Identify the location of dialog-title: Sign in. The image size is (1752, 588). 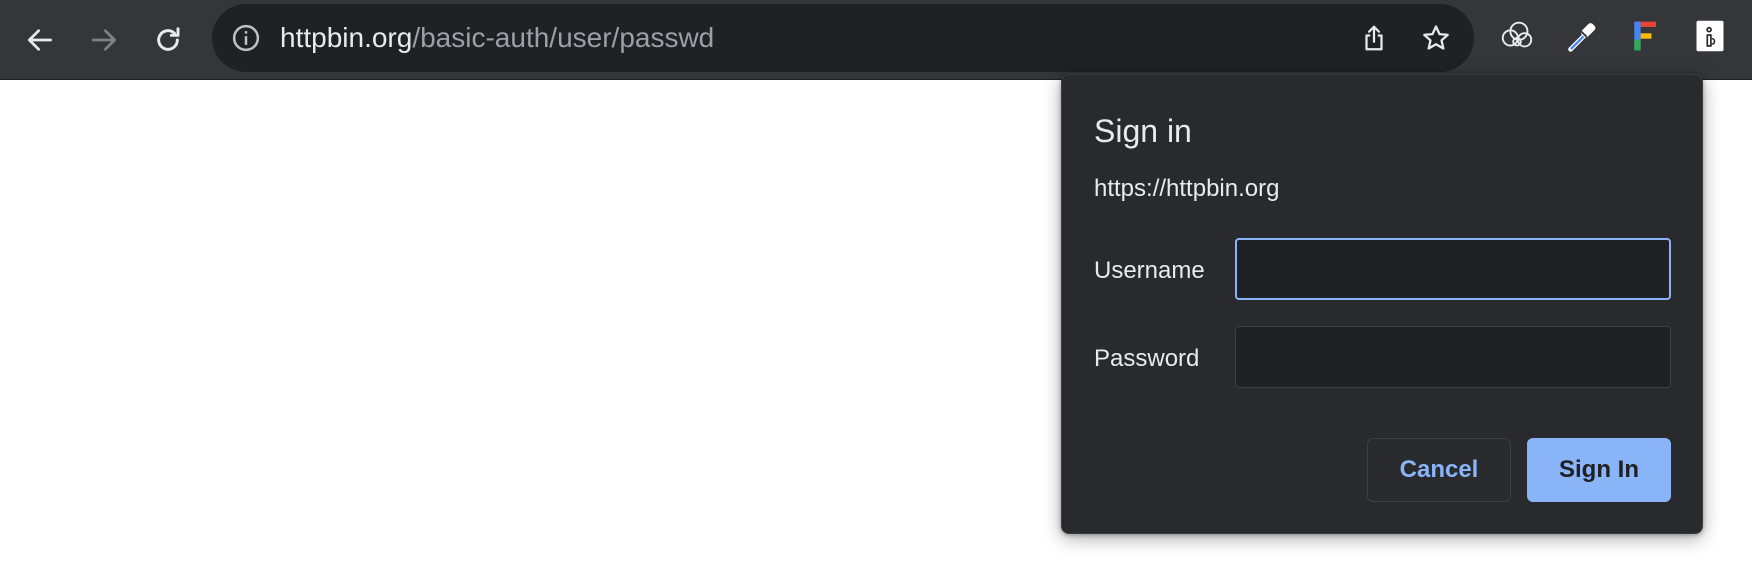
(1143, 131).